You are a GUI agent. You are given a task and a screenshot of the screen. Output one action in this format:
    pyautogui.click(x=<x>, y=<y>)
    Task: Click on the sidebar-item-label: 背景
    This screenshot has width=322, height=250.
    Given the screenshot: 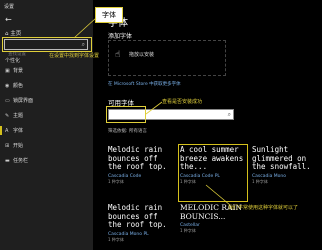 What is the action you would take?
    pyautogui.click(x=18, y=71)
    